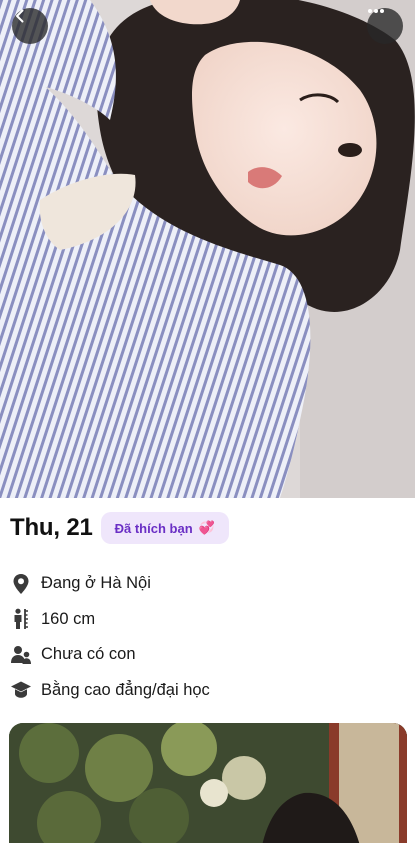 The height and width of the screenshot is (843, 415). I want to click on info-text: 160 cm, so click(68, 618).